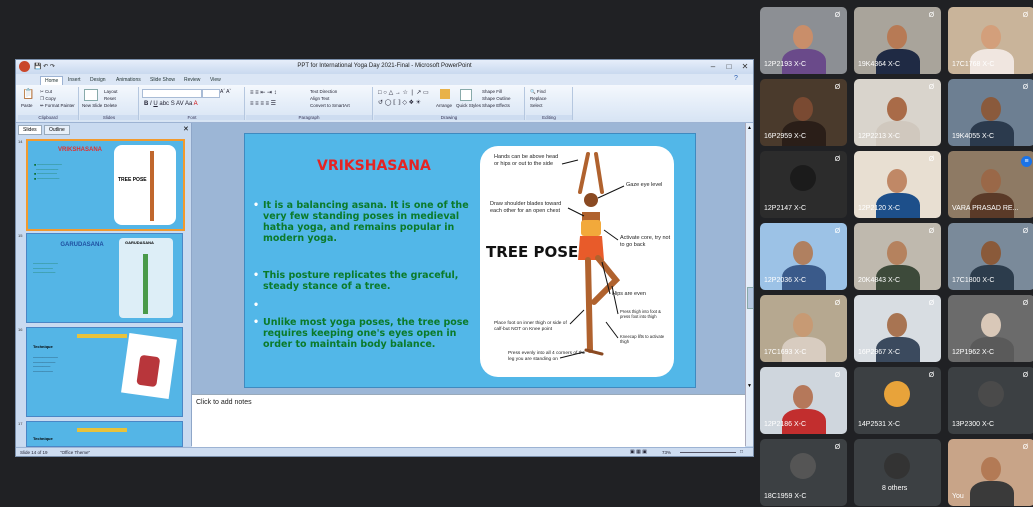  What do you see at coordinates (897, 328) in the screenshot?
I see `participant-tile: 16P2967 X-C Ø` at bounding box center [897, 328].